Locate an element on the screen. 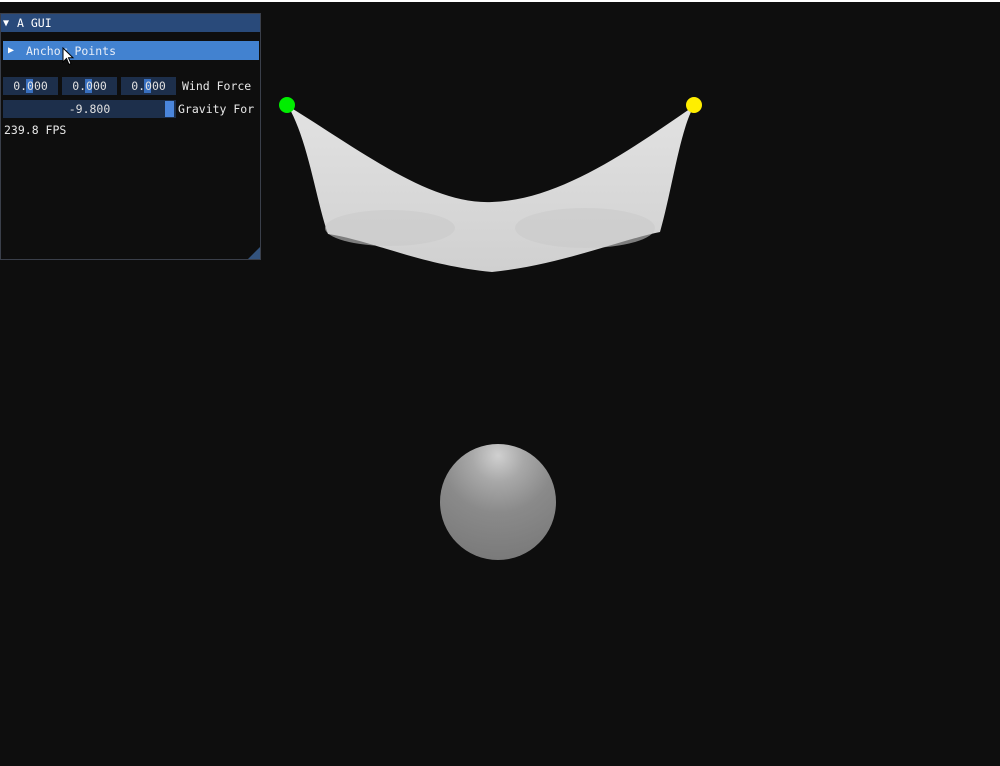 The height and width of the screenshot is (766, 1000). wind-force-x-value: 0.000 is located at coordinates (30, 86).